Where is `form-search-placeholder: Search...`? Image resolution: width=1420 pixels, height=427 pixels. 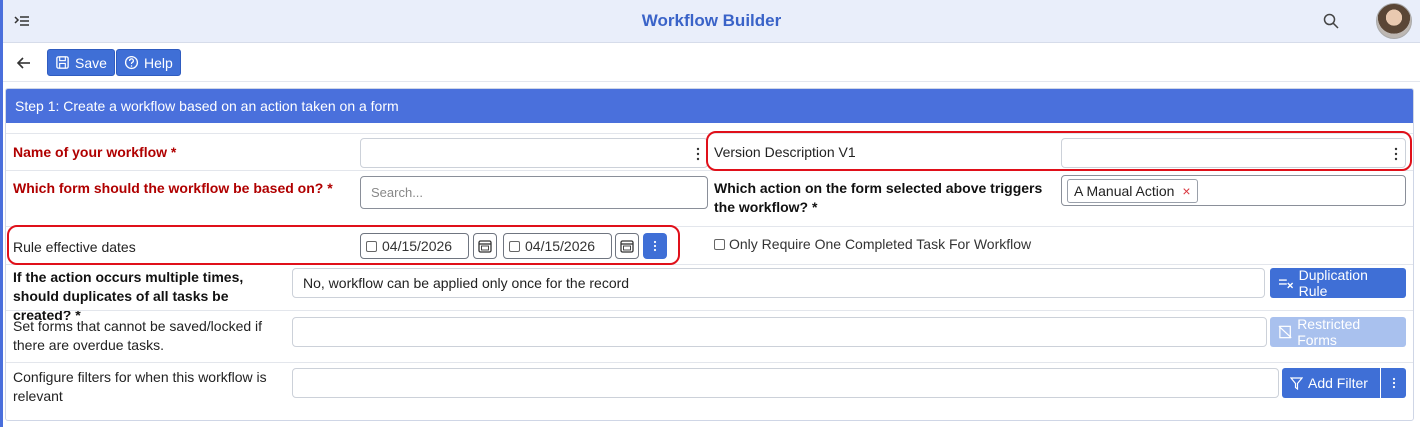
form-search-placeholder: Search... is located at coordinates (397, 192).